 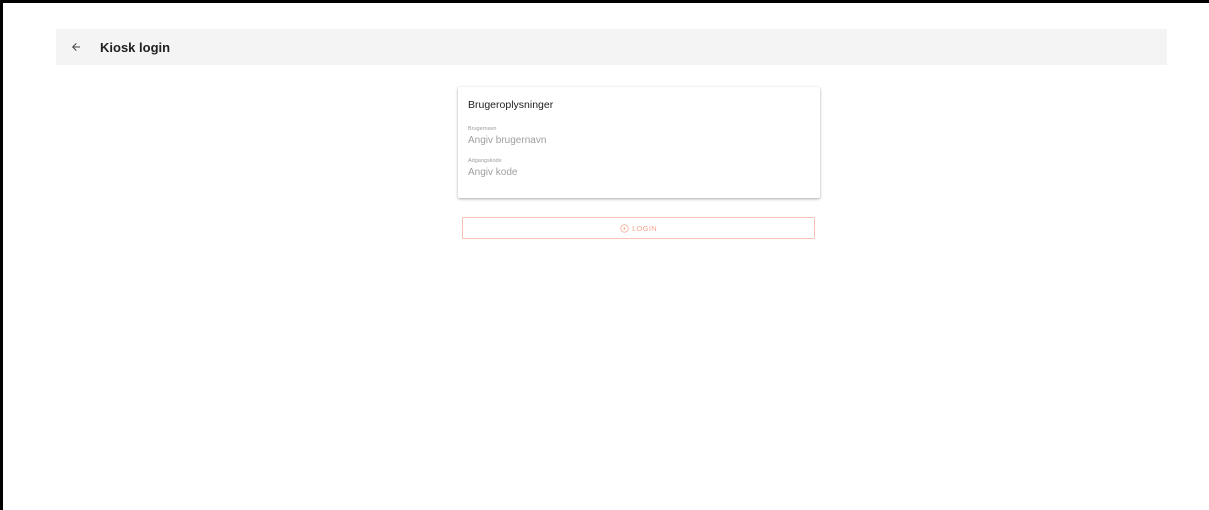 I want to click on username-field: Brugernavn, so click(x=639, y=136).